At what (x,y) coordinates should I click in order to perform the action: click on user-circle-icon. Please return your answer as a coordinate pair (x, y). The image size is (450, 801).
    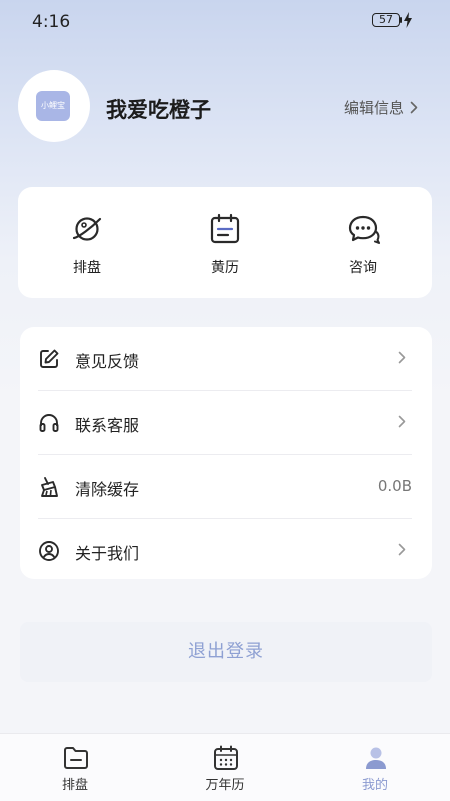
    Looking at the image, I should click on (49, 551).